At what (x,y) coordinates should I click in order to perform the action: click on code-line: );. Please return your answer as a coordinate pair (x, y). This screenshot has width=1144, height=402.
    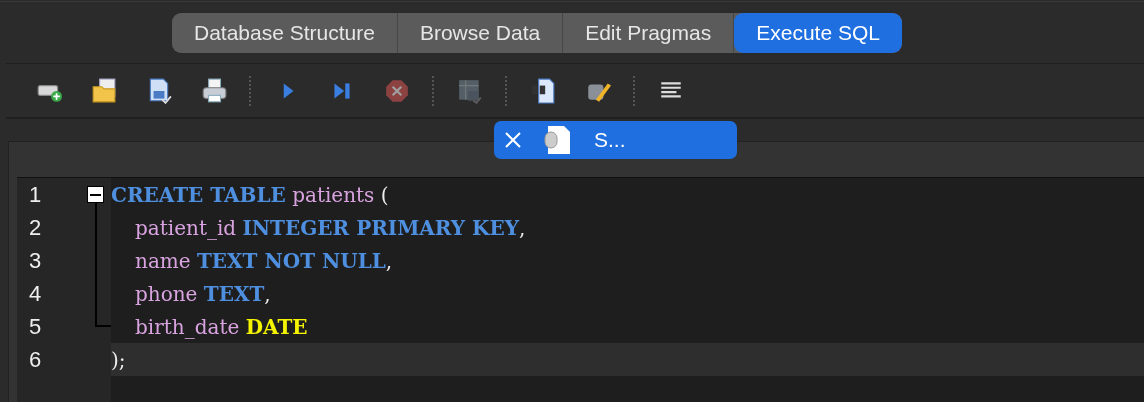
    Looking at the image, I should click on (118, 359).